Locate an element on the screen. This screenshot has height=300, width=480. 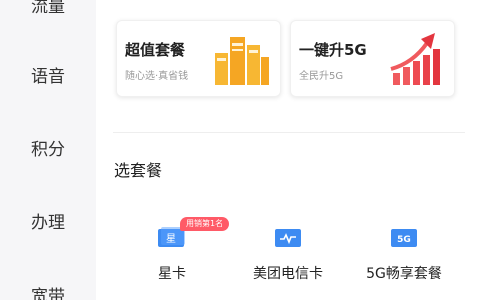
sidebar-item-handle: 办理 is located at coordinates (48, 220).